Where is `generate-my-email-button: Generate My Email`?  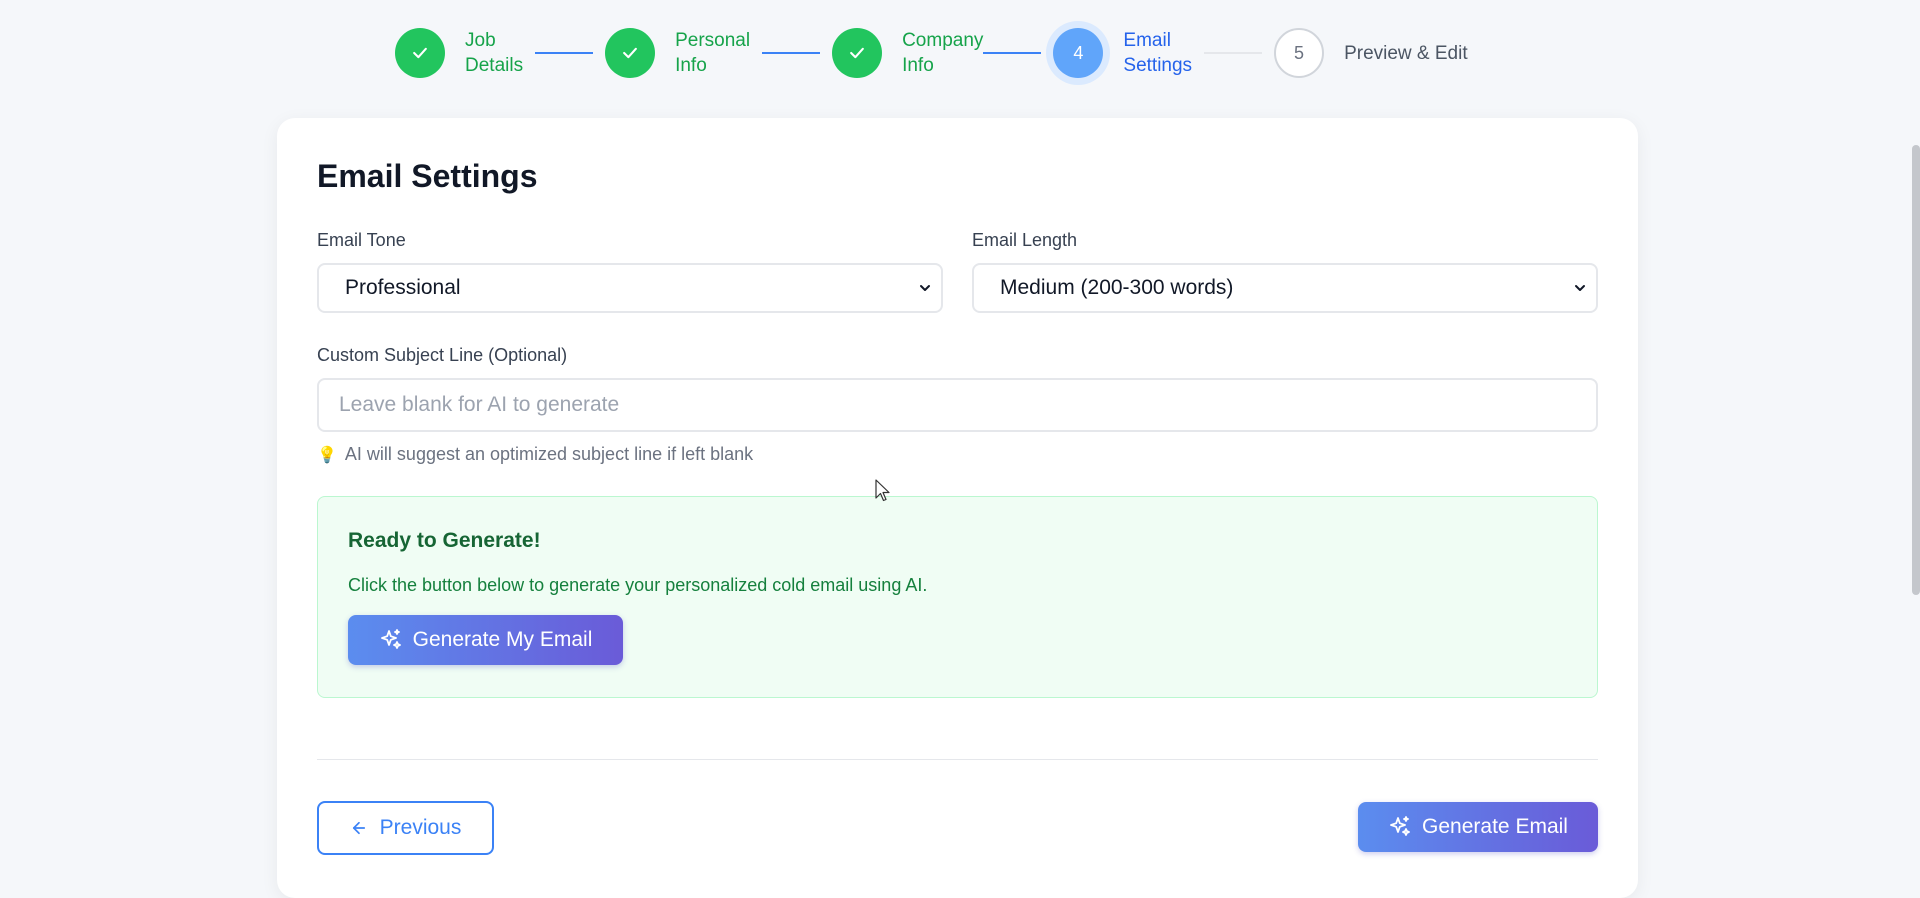
generate-my-email-button: Generate My Email is located at coordinates (485, 640).